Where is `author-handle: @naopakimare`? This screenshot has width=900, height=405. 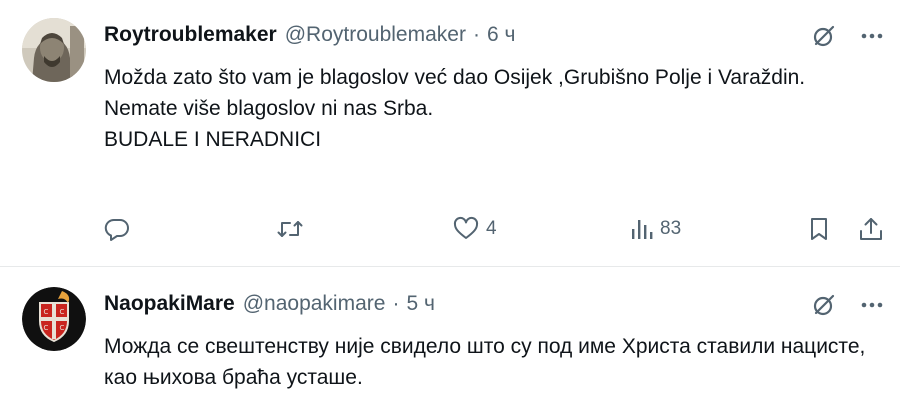
author-handle: @naopakimare is located at coordinates (314, 304).